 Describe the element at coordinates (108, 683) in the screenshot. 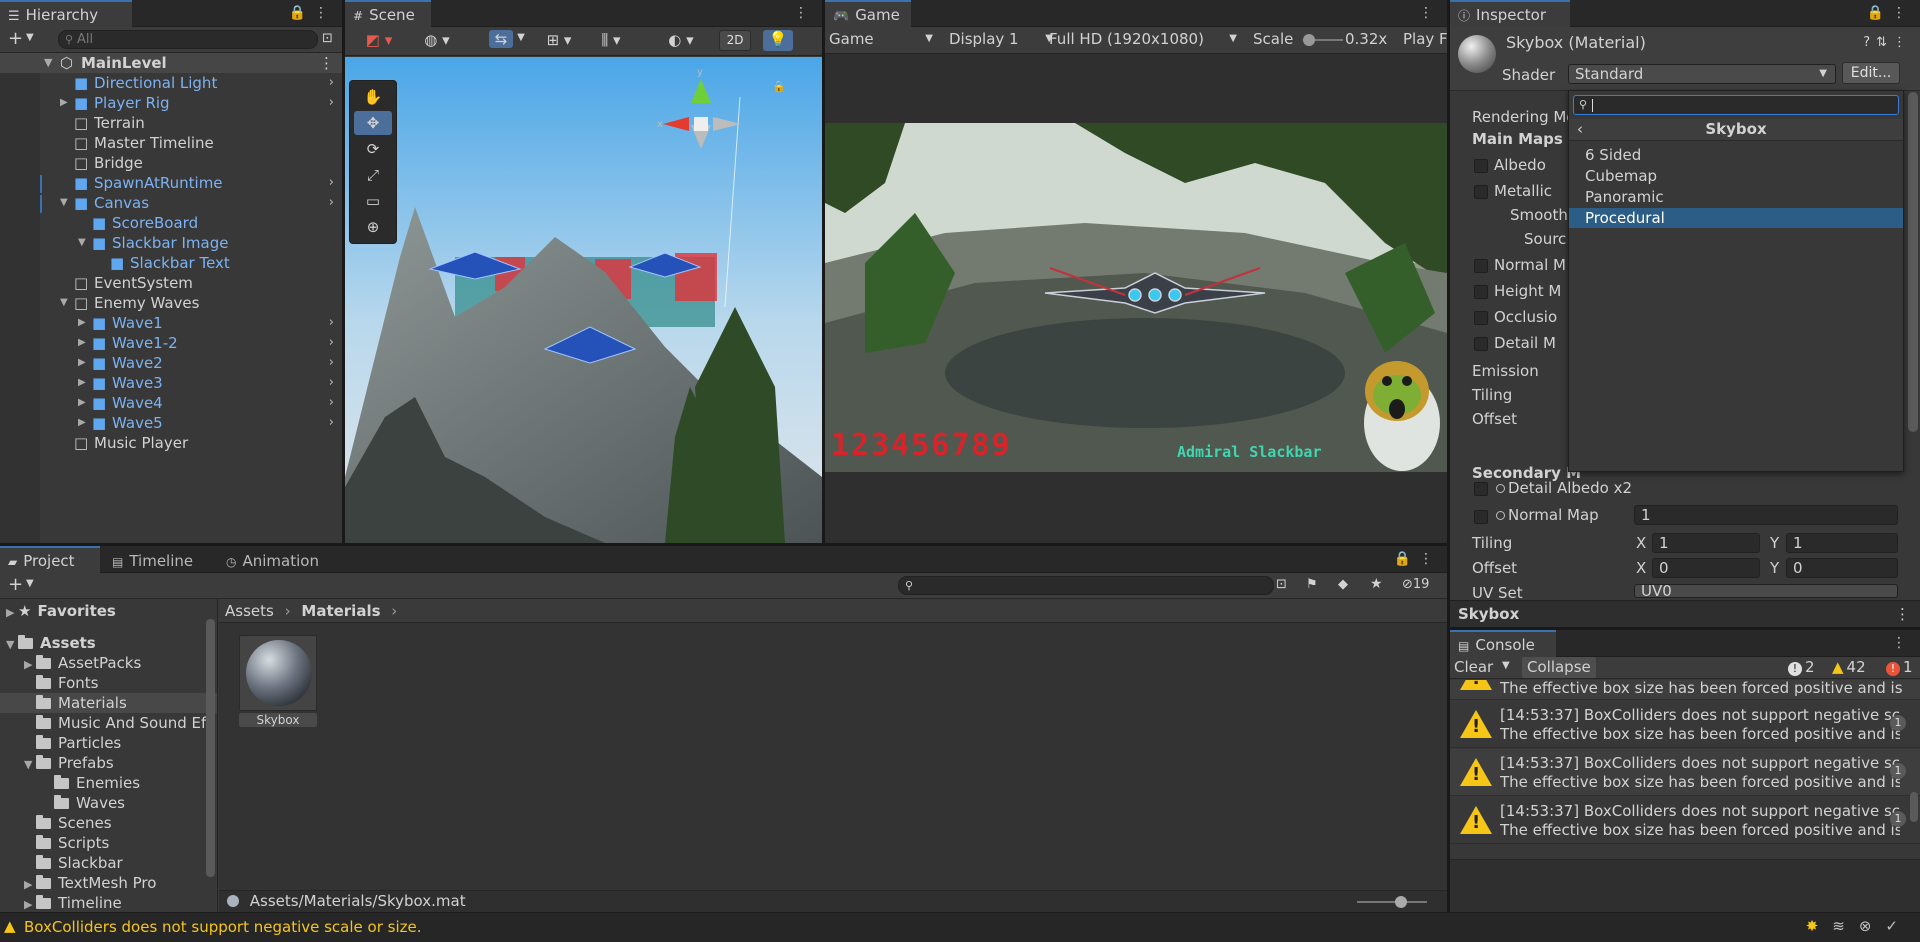

I see `project-folder-item: Fonts` at that location.